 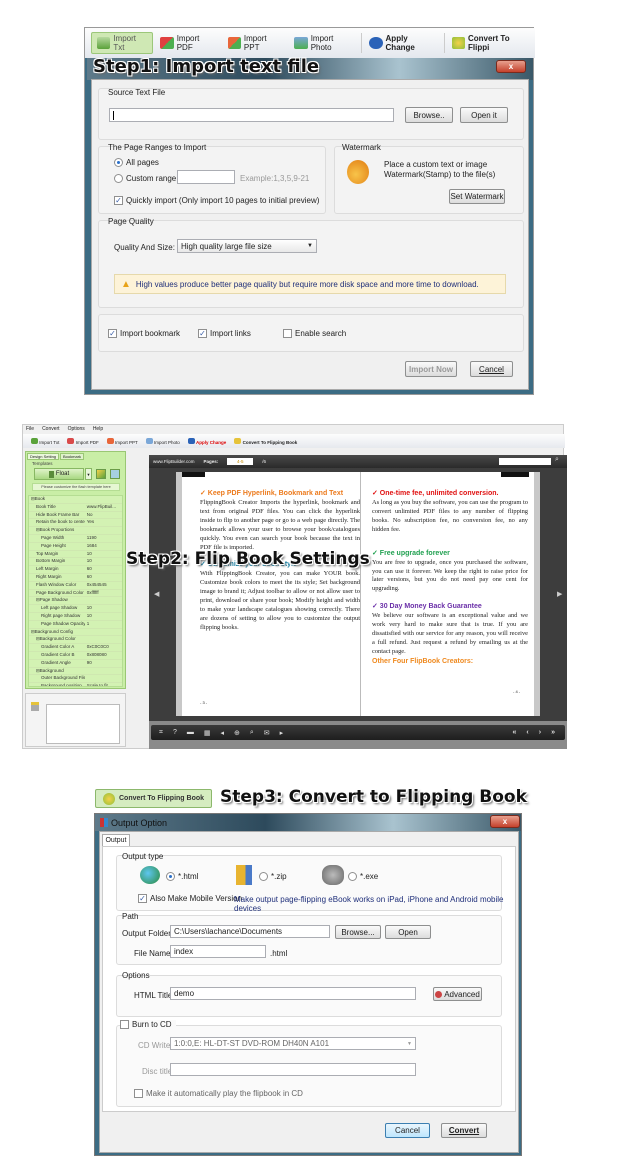 I want to click on property-row: Right Margin 60, so click(x=75, y=578).